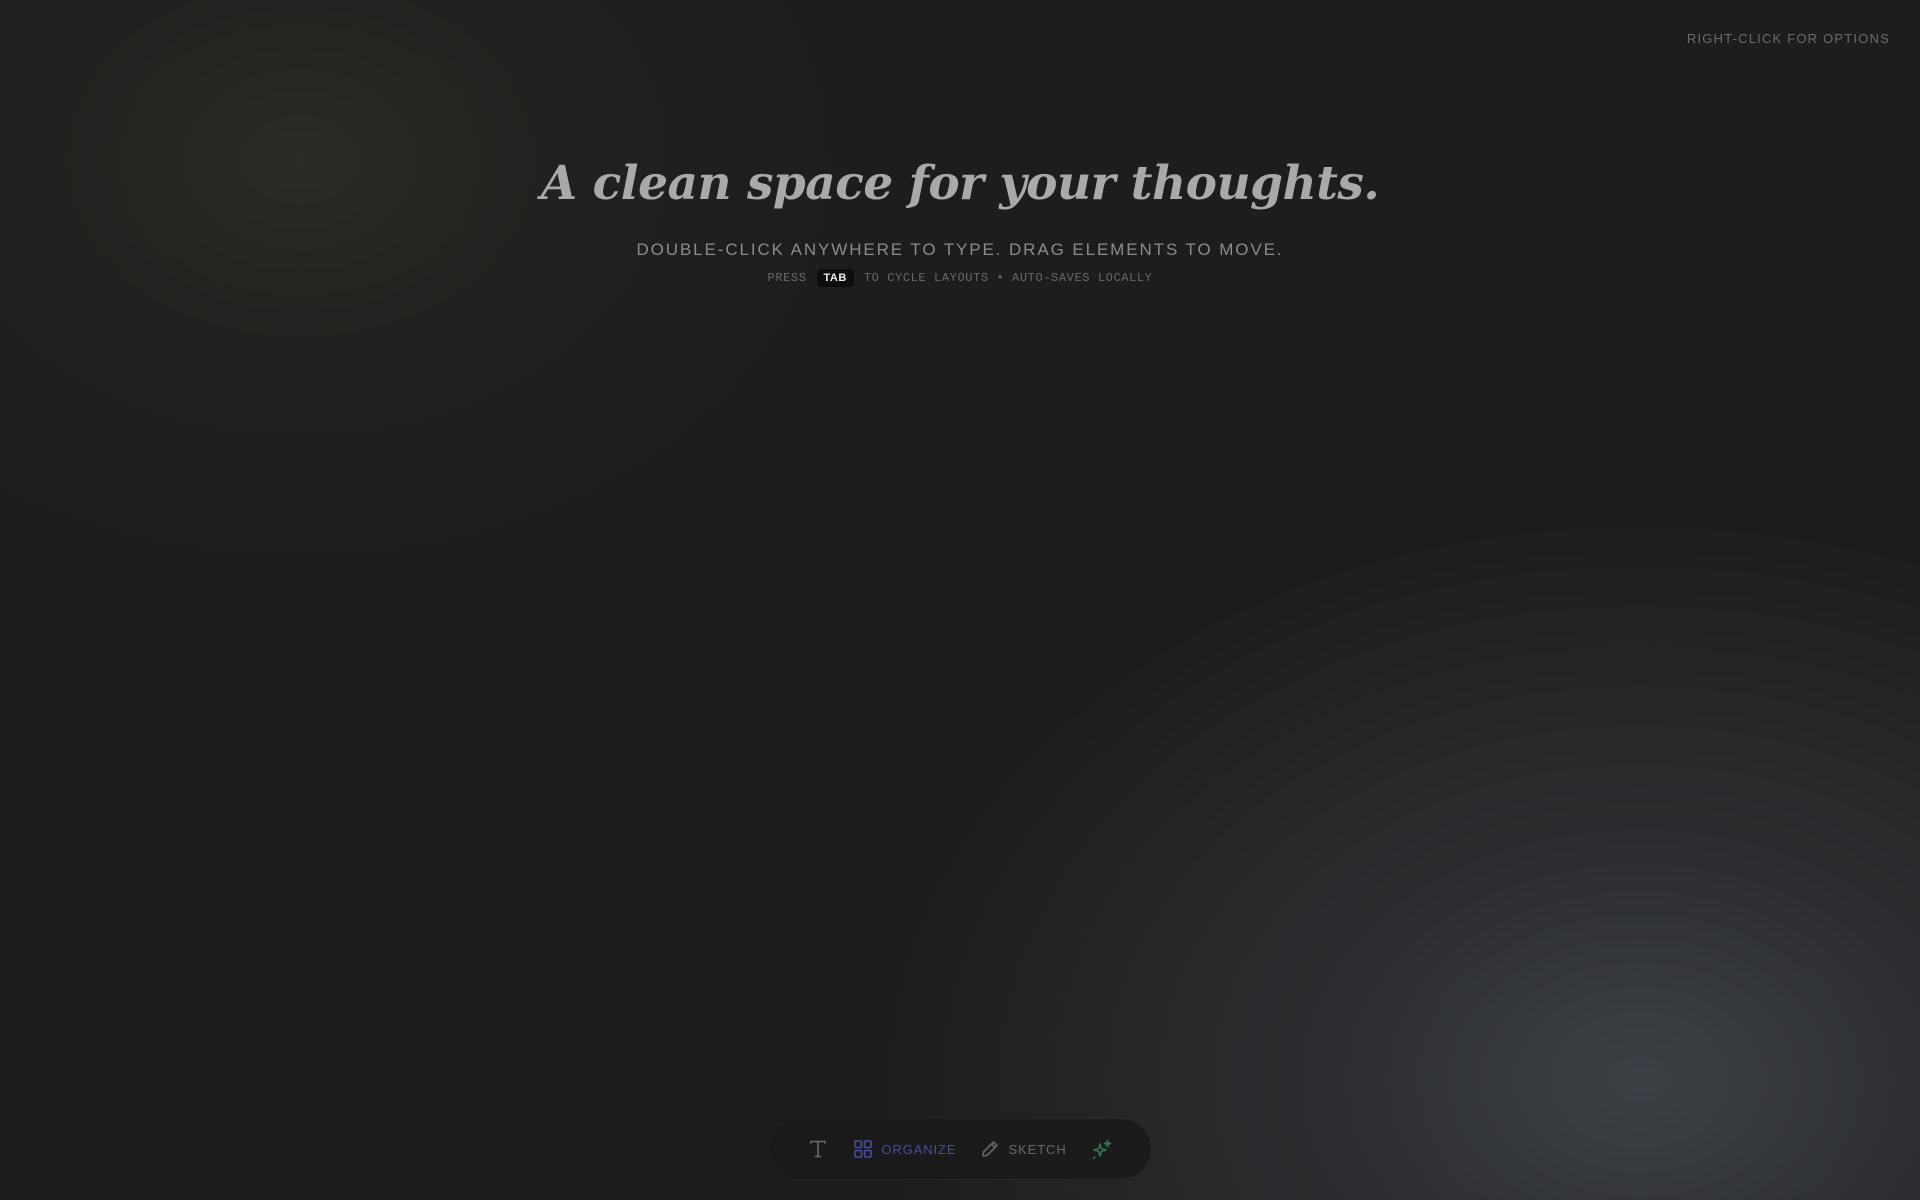 The image size is (1920, 1200). I want to click on organize-label: ORGANIZE, so click(919, 1149).